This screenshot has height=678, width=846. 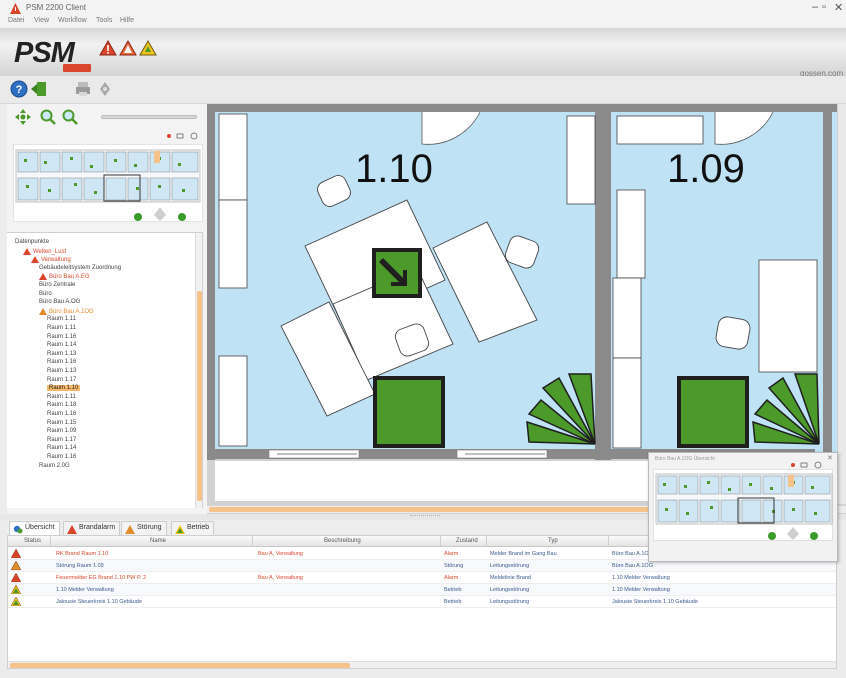 I want to click on mini-map-window: Büro Bau A.1OG Übersicht ✕, so click(x=743, y=507).